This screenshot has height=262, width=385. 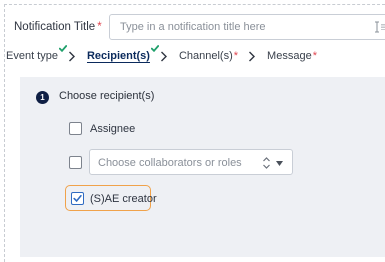 I want to click on step-label: Event type, so click(x=32, y=56).